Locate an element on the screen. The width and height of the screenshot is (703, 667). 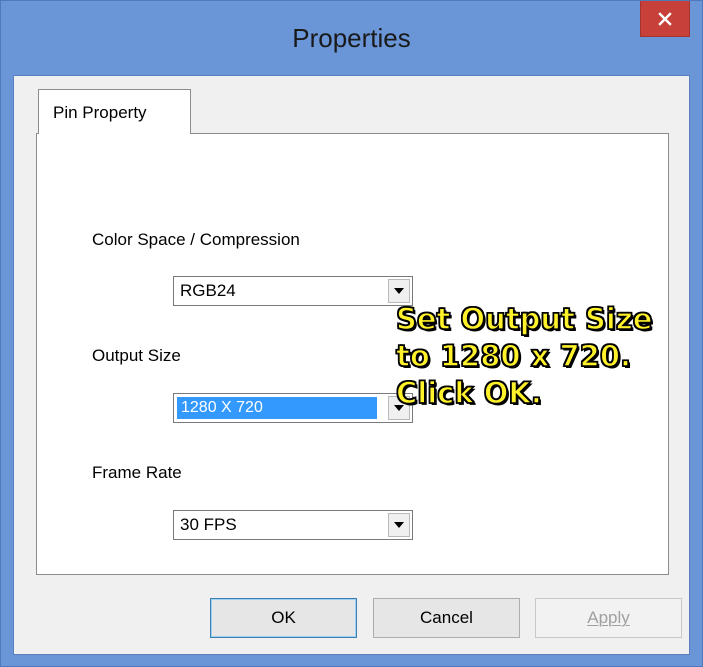
instruction-callout: Set Output Size to 1280 x 720. Click OK. is located at coordinates (524, 356).